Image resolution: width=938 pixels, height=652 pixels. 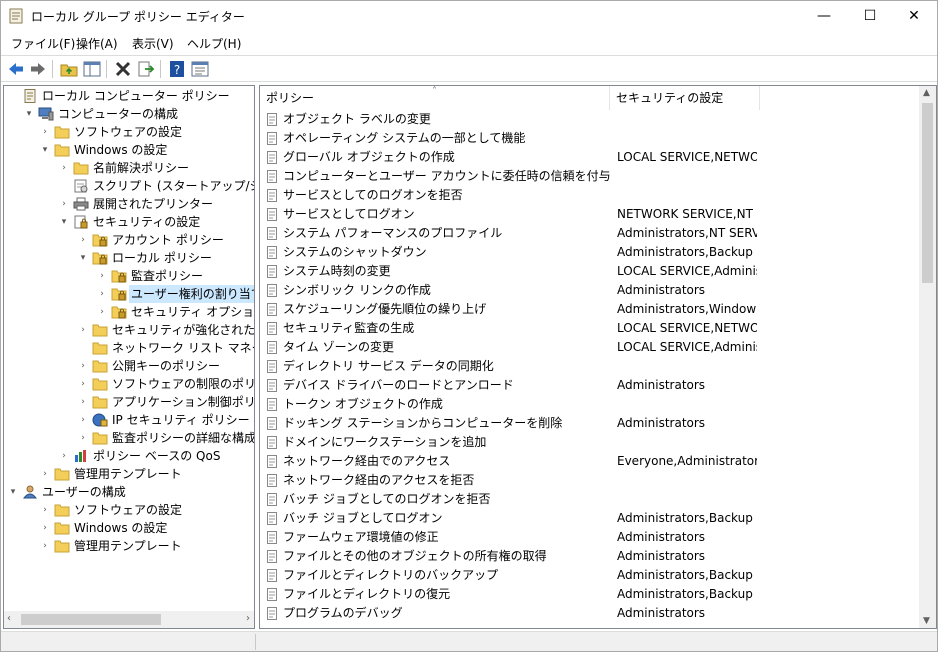 What do you see at coordinates (175, 294) in the screenshot?
I see `tree-node: › ユーザー権利の割り当て` at bounding box center [175, 294].